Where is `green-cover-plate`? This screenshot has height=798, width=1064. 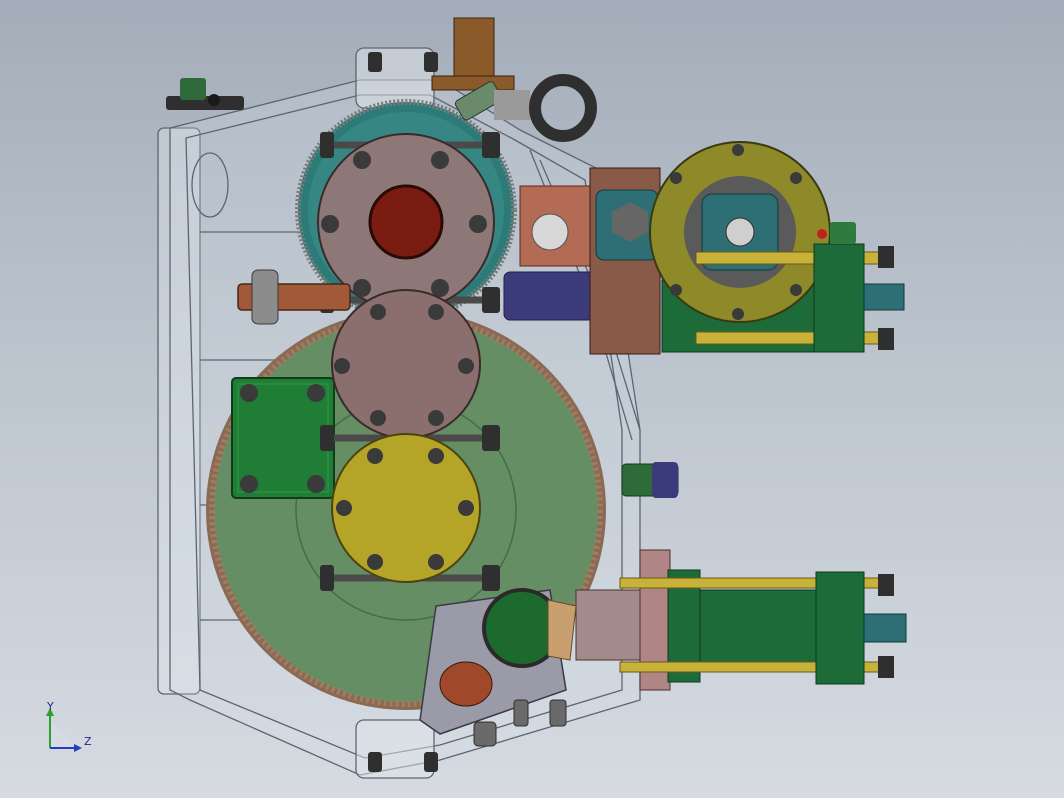
green-cover-plate is located at coordinates (283, 438).